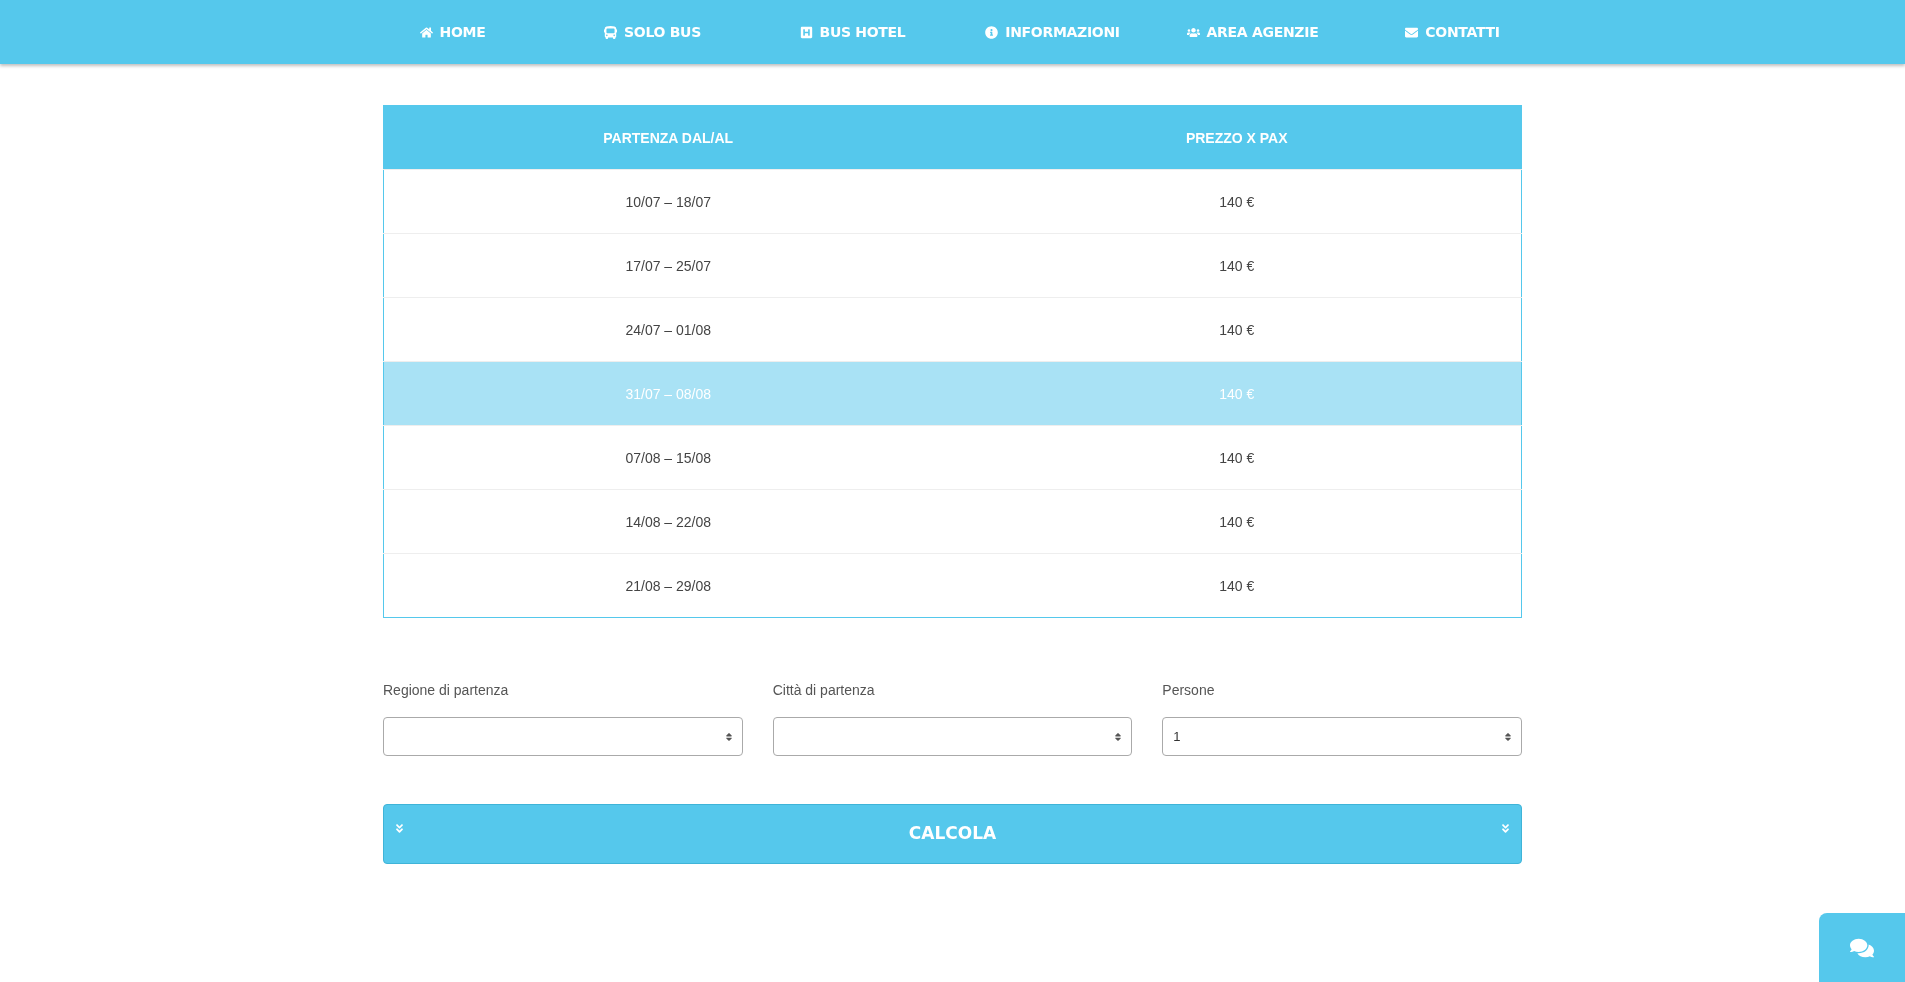  Describe the element at coordinates (824, 690) in the screenshot. I see `field-label: Città di partenza` at that location.